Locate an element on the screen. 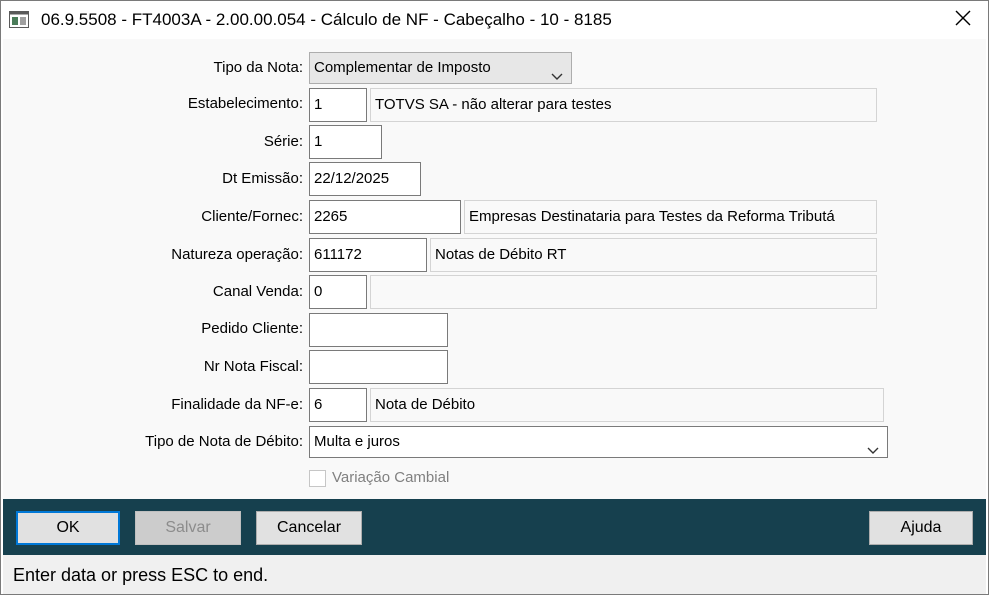 This screenshot has height=595, width=989. status-bar: Enter data or press ESC to end. is located at coordinates (494, 574).